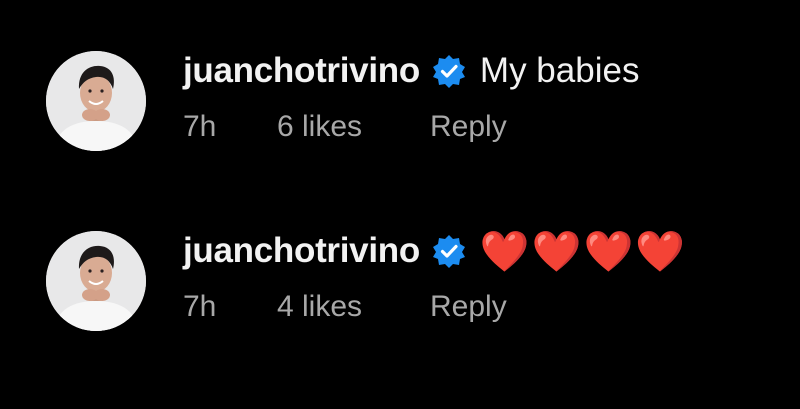 This screenshot has width=800, height=409. Describe the element at coordinates (353, 127) in the screenshot. I see `likes-count: 6 likes` at that location.